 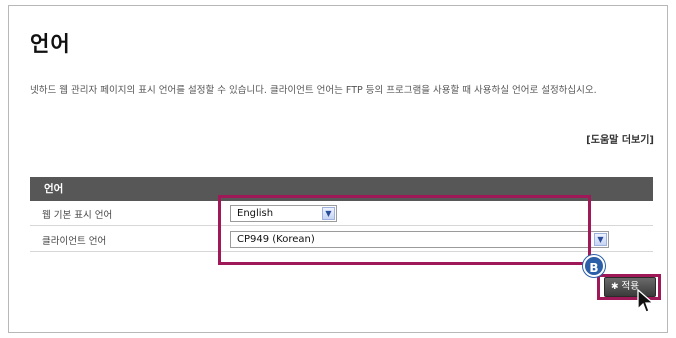 What do you see at coordinates (404, 230) in the screenshot?
I see `selects-highlight-box` at bounding box center [404, 230].